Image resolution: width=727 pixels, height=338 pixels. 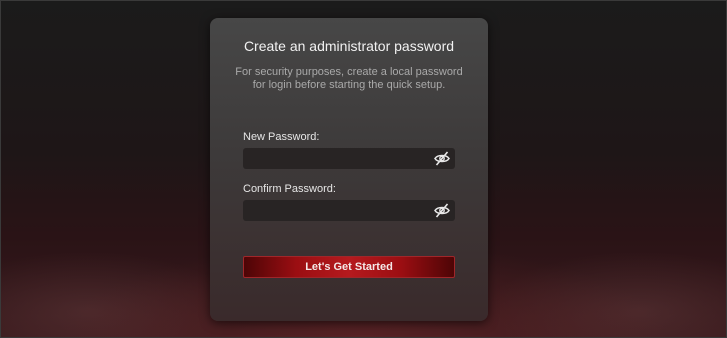 What do you see at coordinates (281, 137) in the screenshot?
I see `new-password-label: New Password:` at bounding box center [281, 137].